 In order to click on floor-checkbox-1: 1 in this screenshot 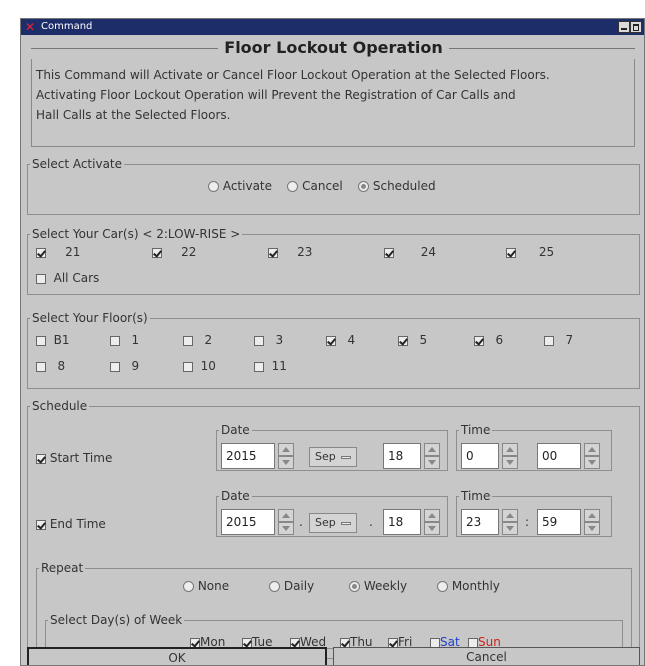, I will do `click(124, 340)`.